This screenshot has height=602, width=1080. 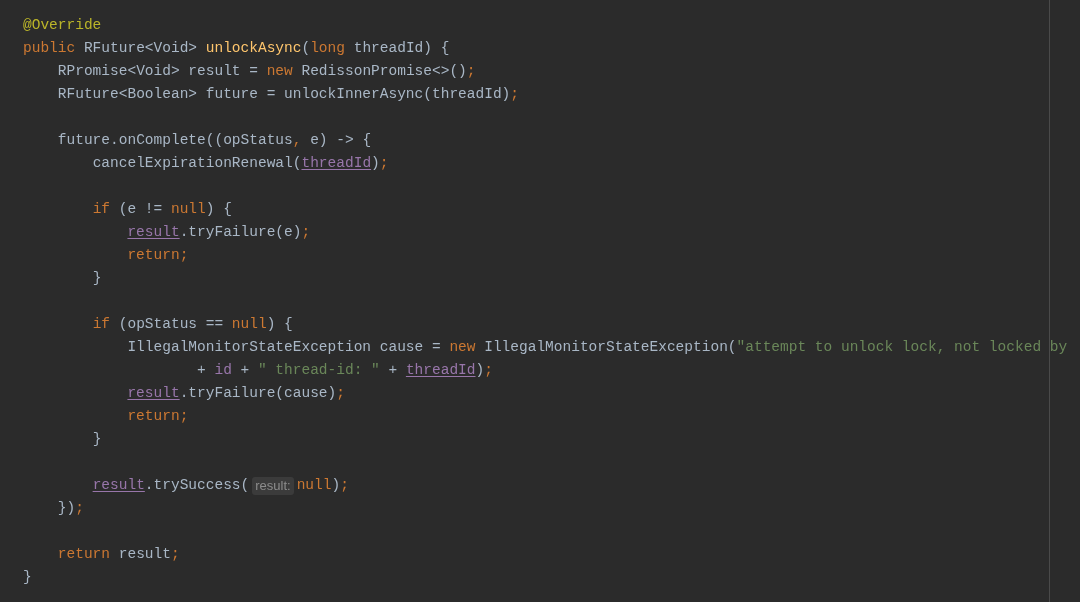 I want to click on code-line: if (e != null) {, so click(x=161, y=209).